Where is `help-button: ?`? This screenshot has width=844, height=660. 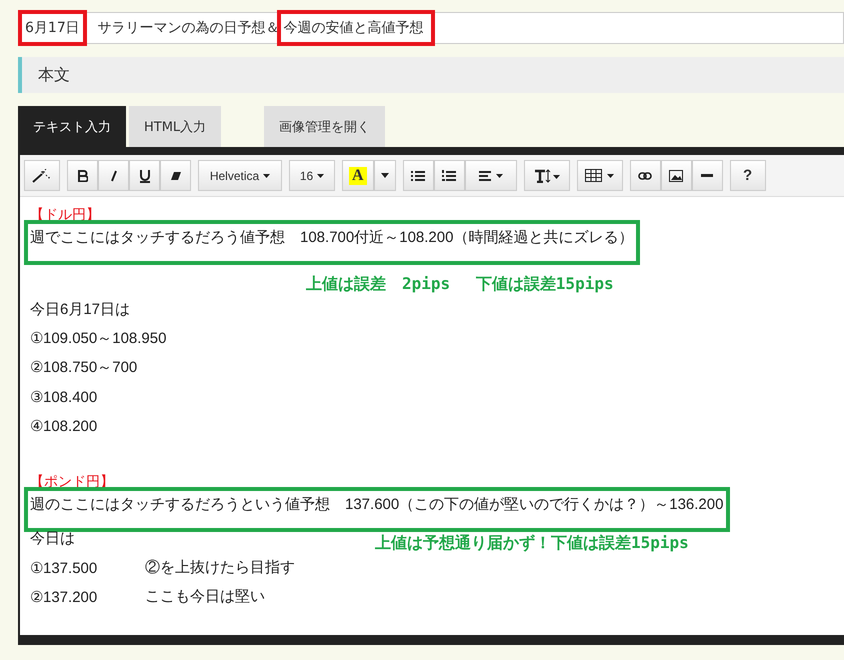
help-button: ? is located at coordinates (748, 175).